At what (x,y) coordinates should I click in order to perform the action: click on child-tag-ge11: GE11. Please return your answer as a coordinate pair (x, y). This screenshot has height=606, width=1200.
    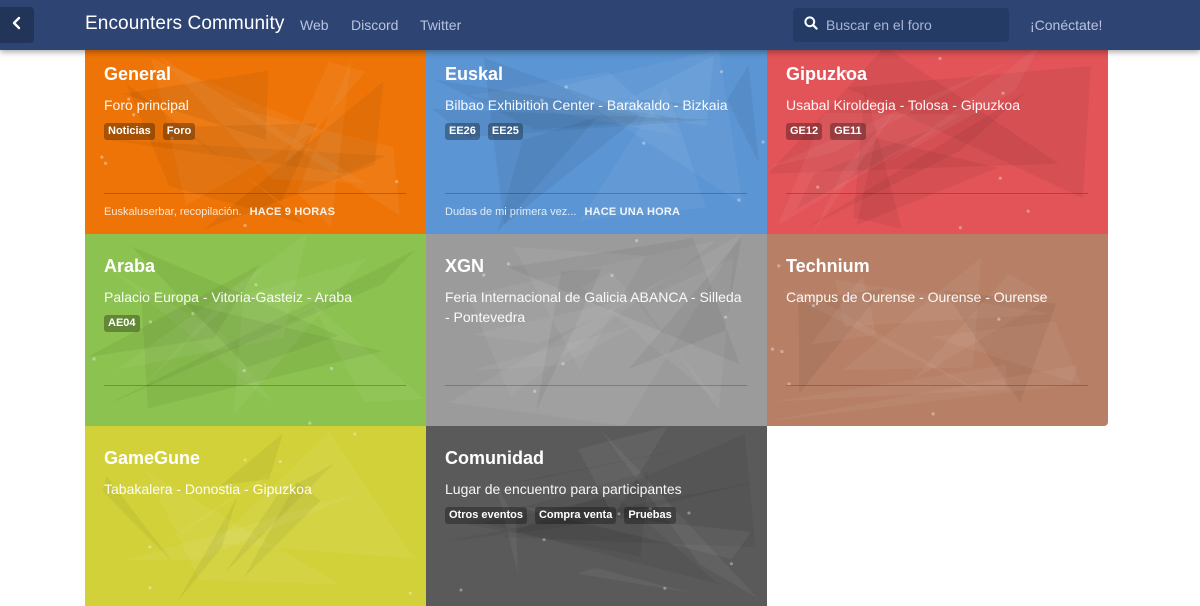
    Looking at the image, I should click on (848, 131).